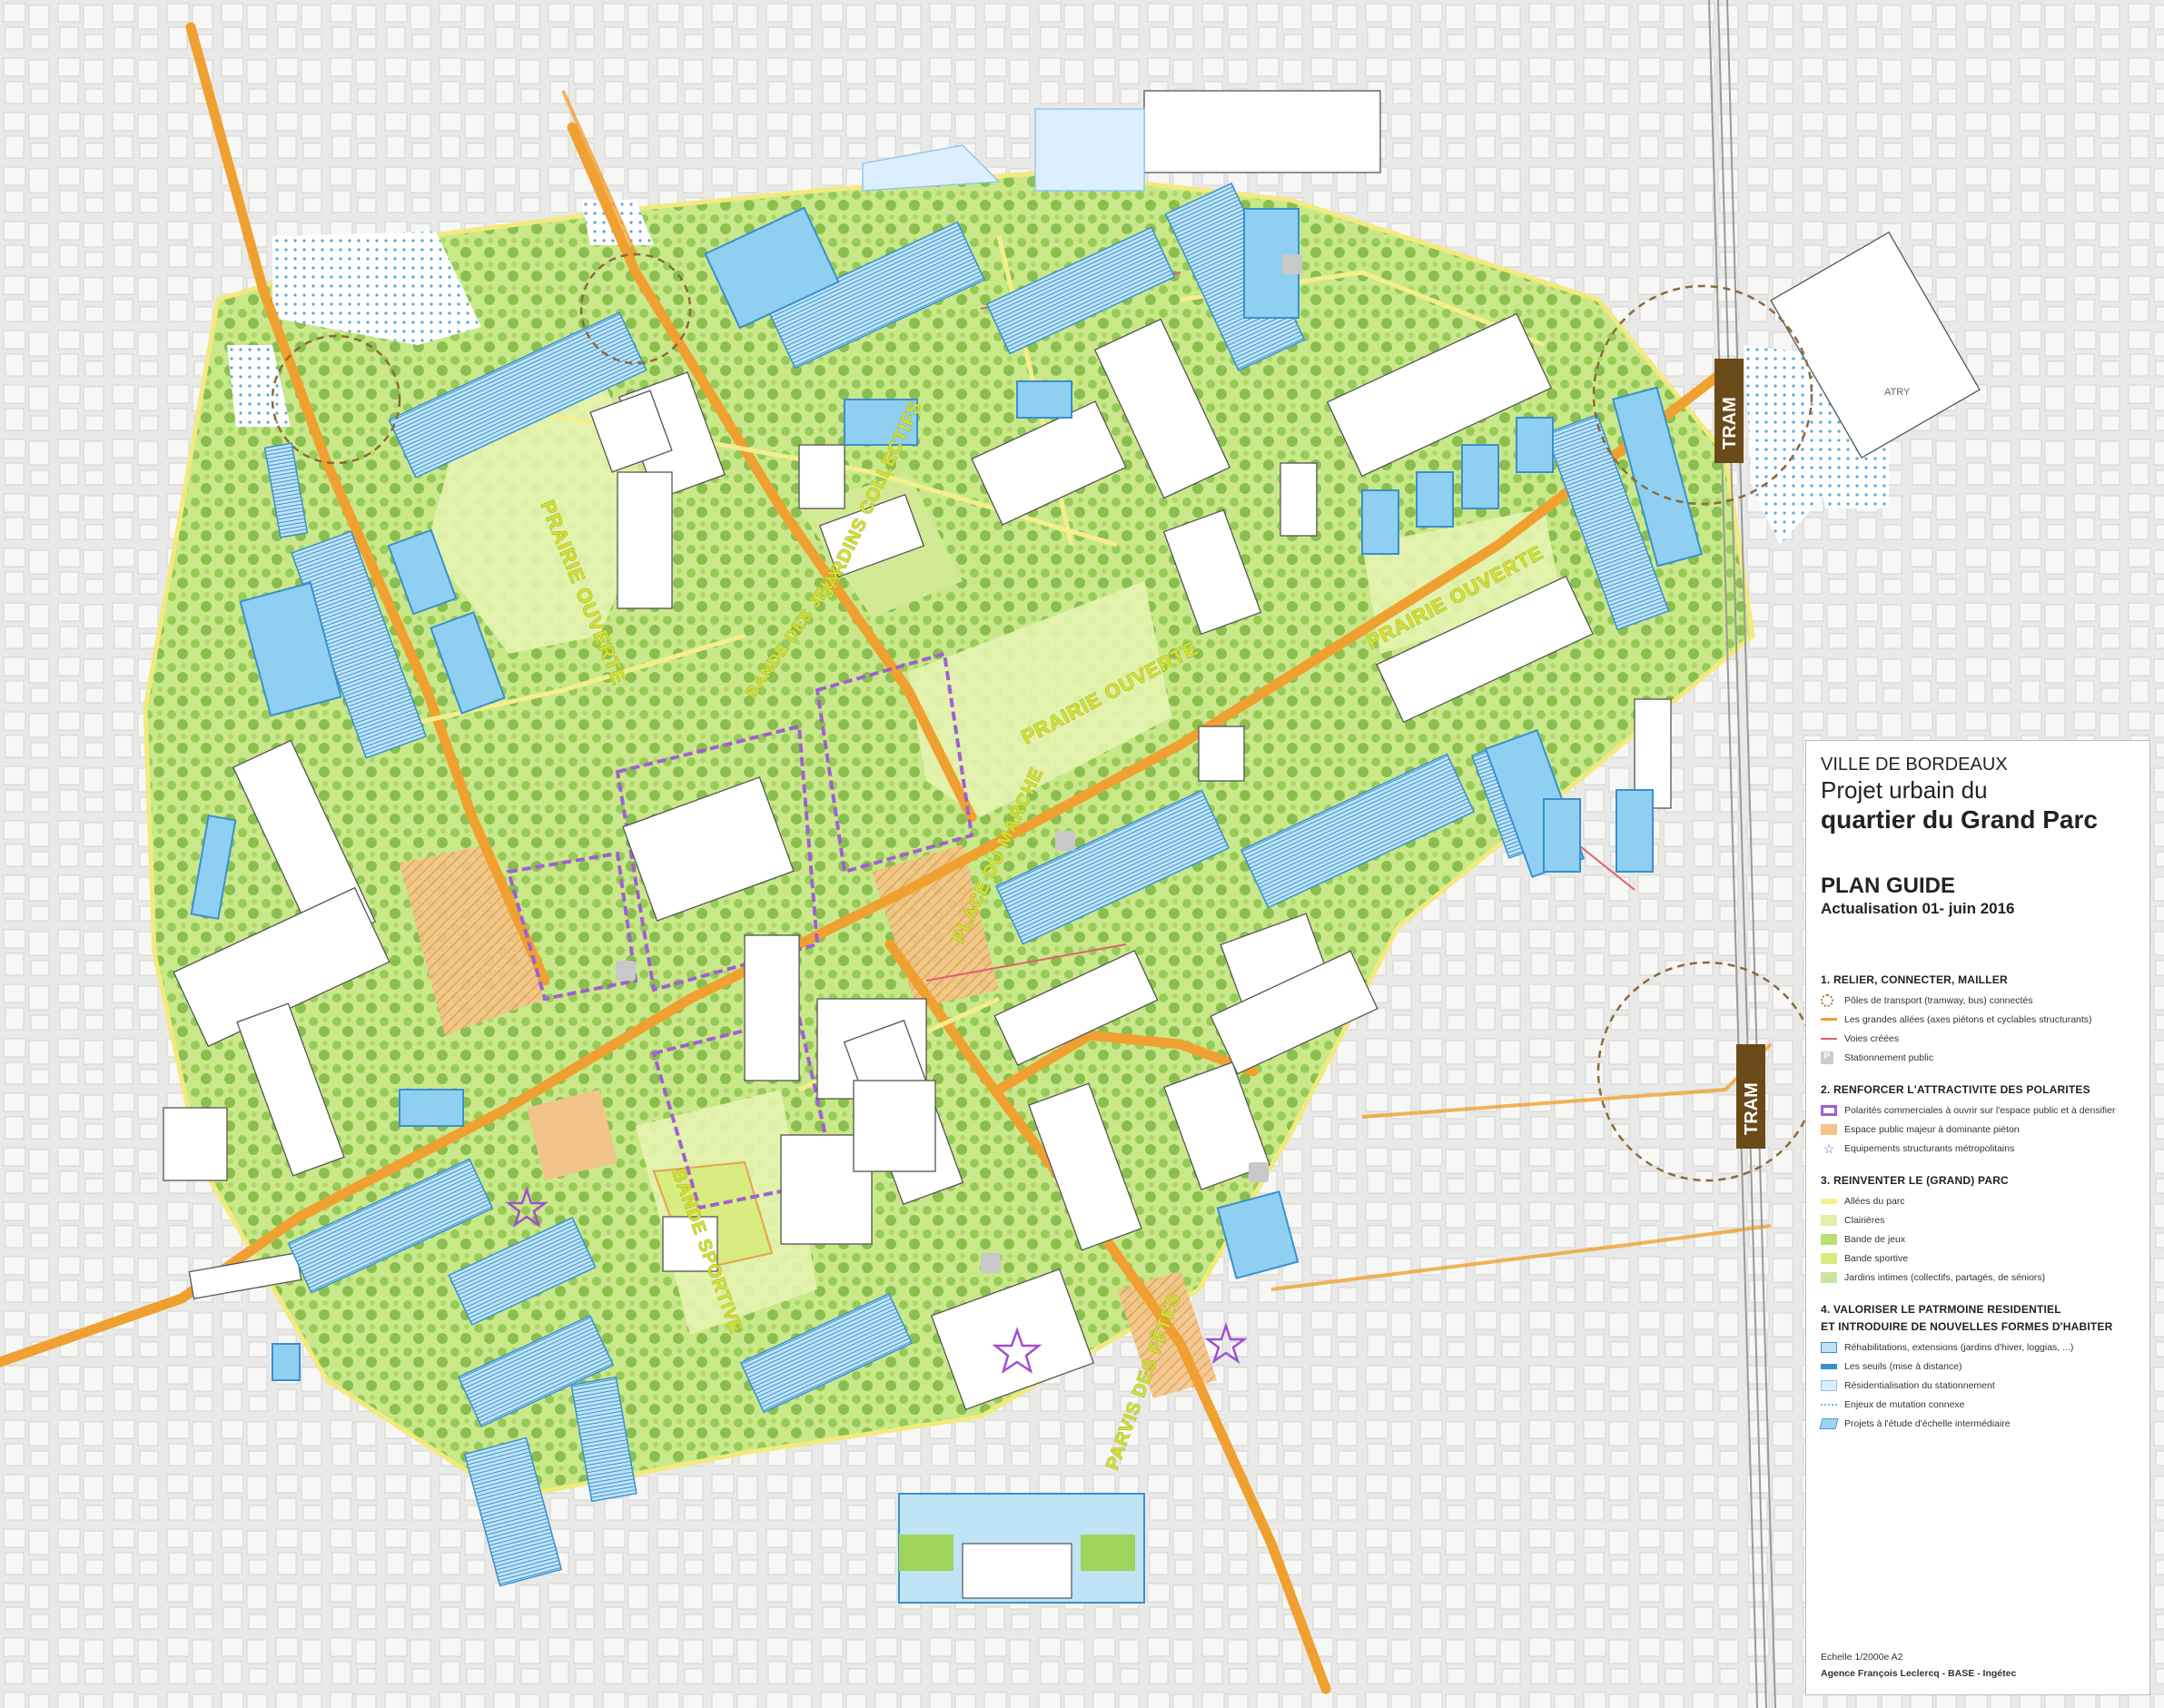 This screenshot has height=1708, width=2164. I want to click on jardin-icon, so click(1829, 1277).